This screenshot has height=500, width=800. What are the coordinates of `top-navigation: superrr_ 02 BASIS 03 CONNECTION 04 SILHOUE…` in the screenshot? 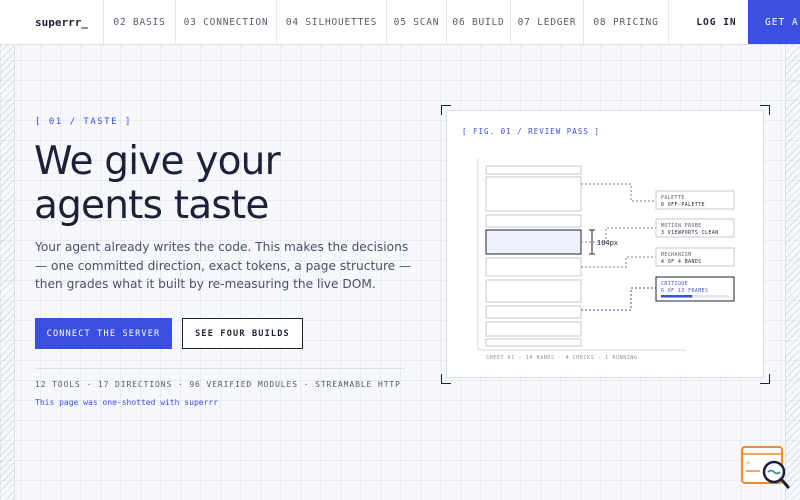 It's located at (400, 22).